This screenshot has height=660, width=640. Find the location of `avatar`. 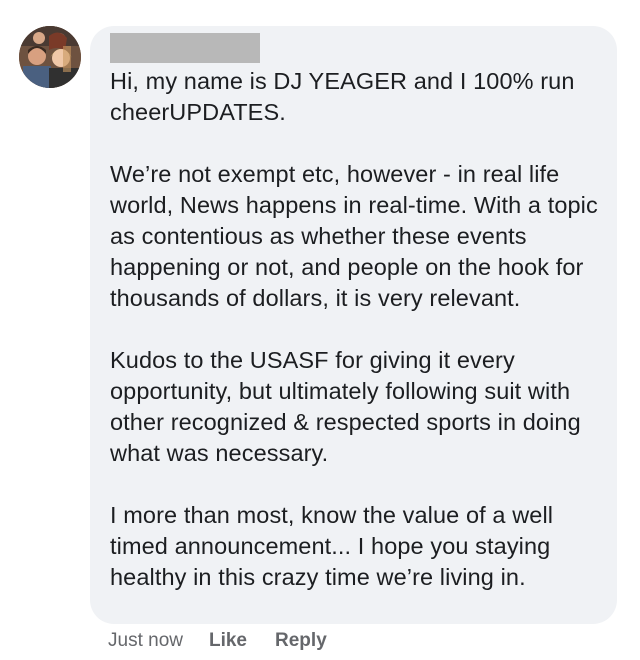

avatar is located at coordinates (50, 57).